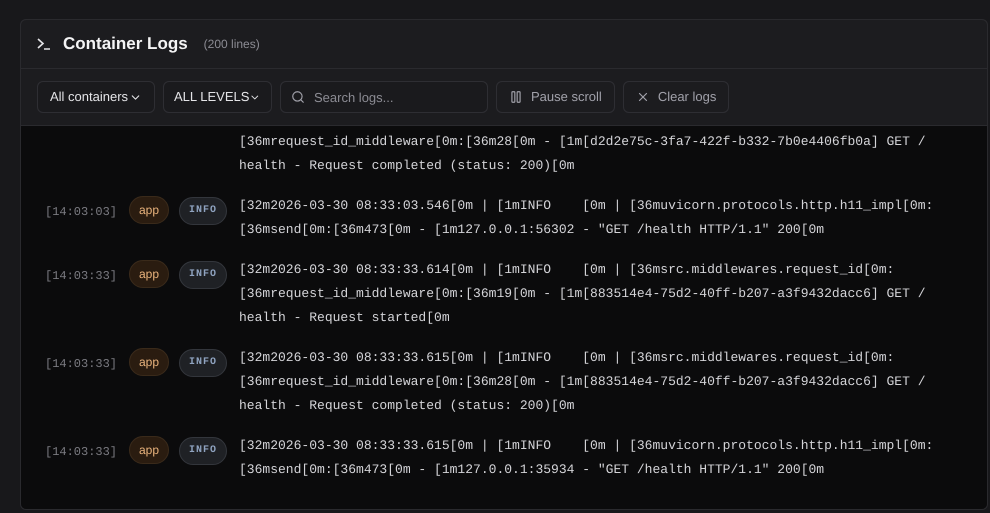  What do you see at coordinates (217, 97) in the screenshot?
I see `level-select: ALL LEVELS` at bounding box center [217, 97].